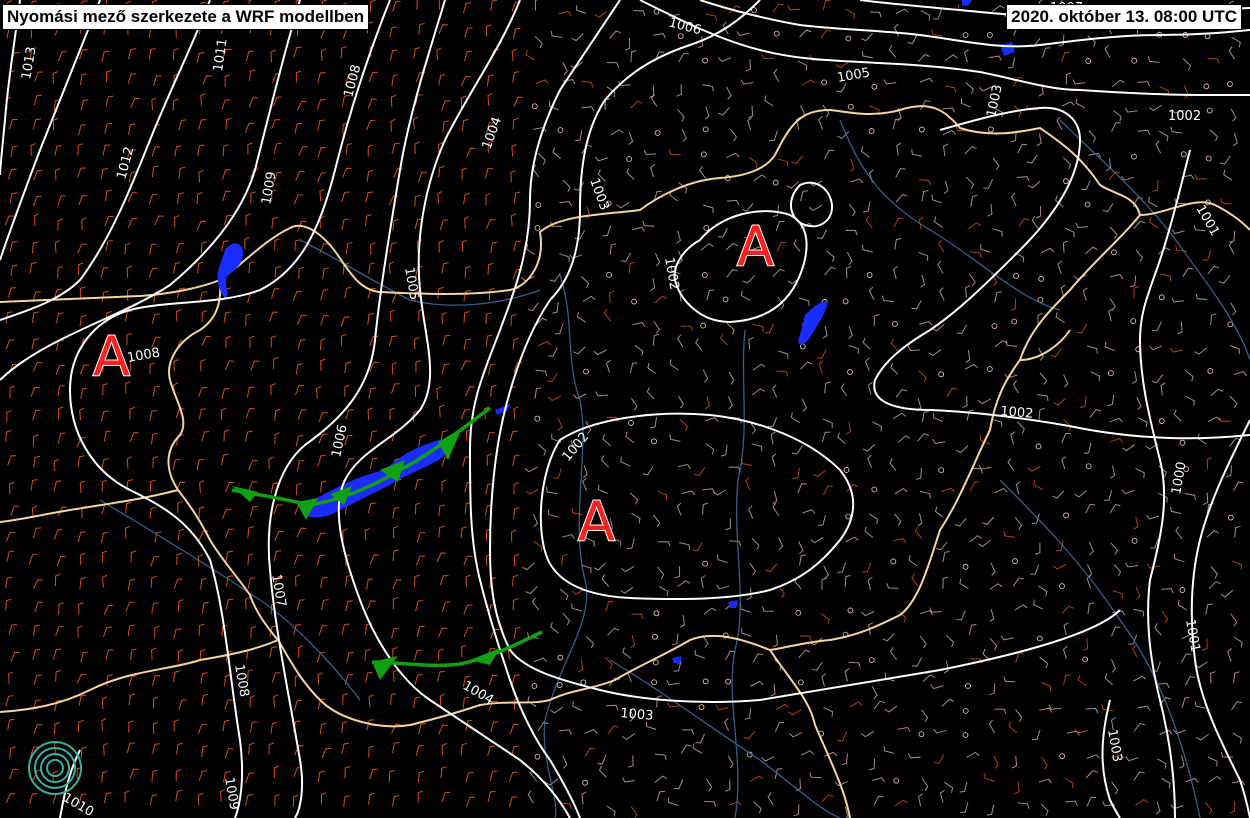 This screenshot has width=1250, height=818. What do you see at coordinates (637, 715) in the screenshot?
I see `isobar-label: 1003` at bounding box center [637, 715].